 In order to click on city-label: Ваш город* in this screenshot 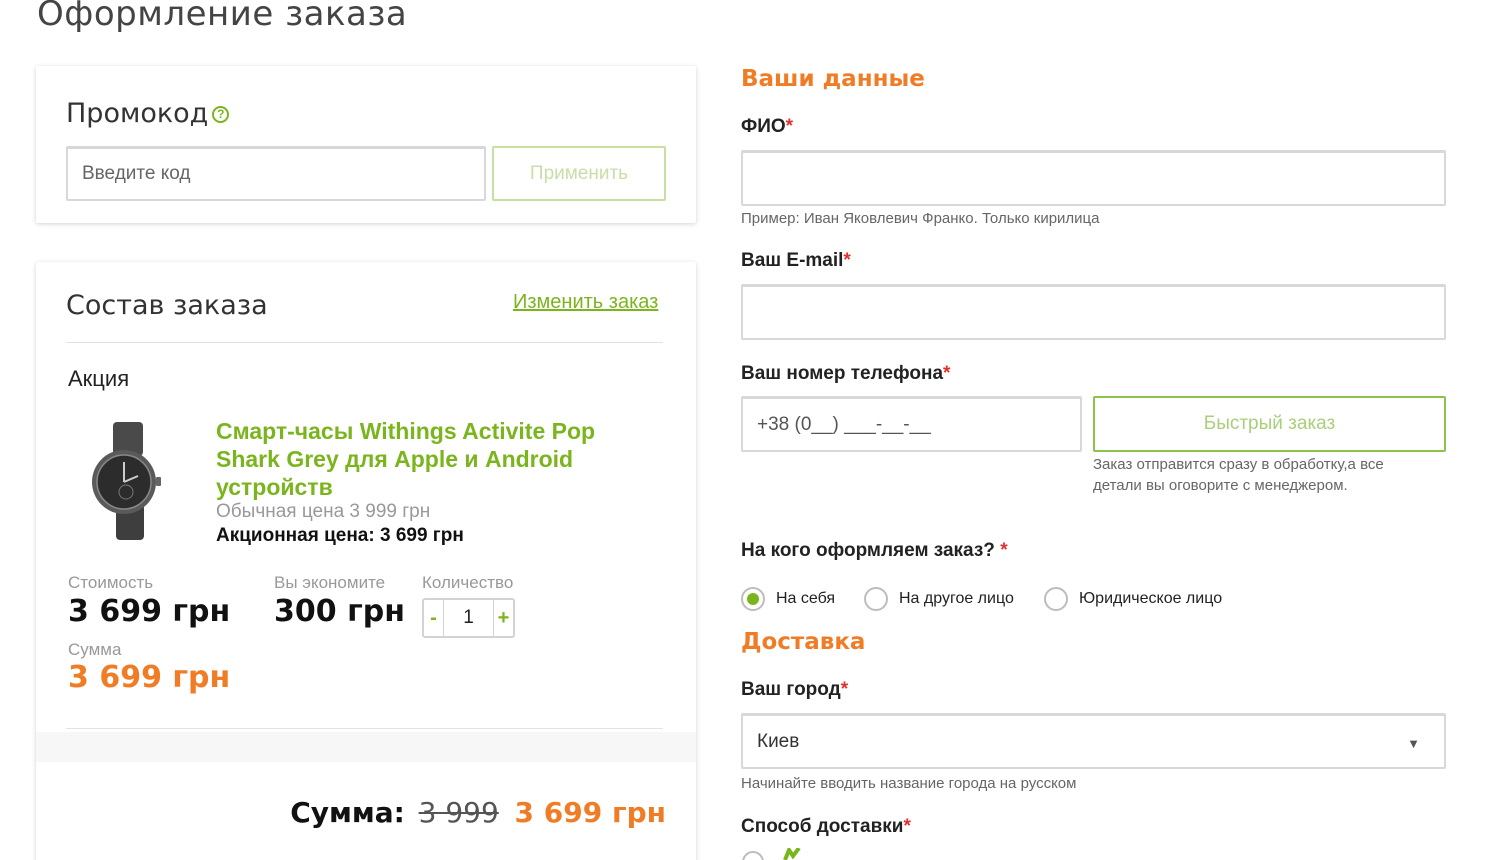, I will do `click(794, 690)`.